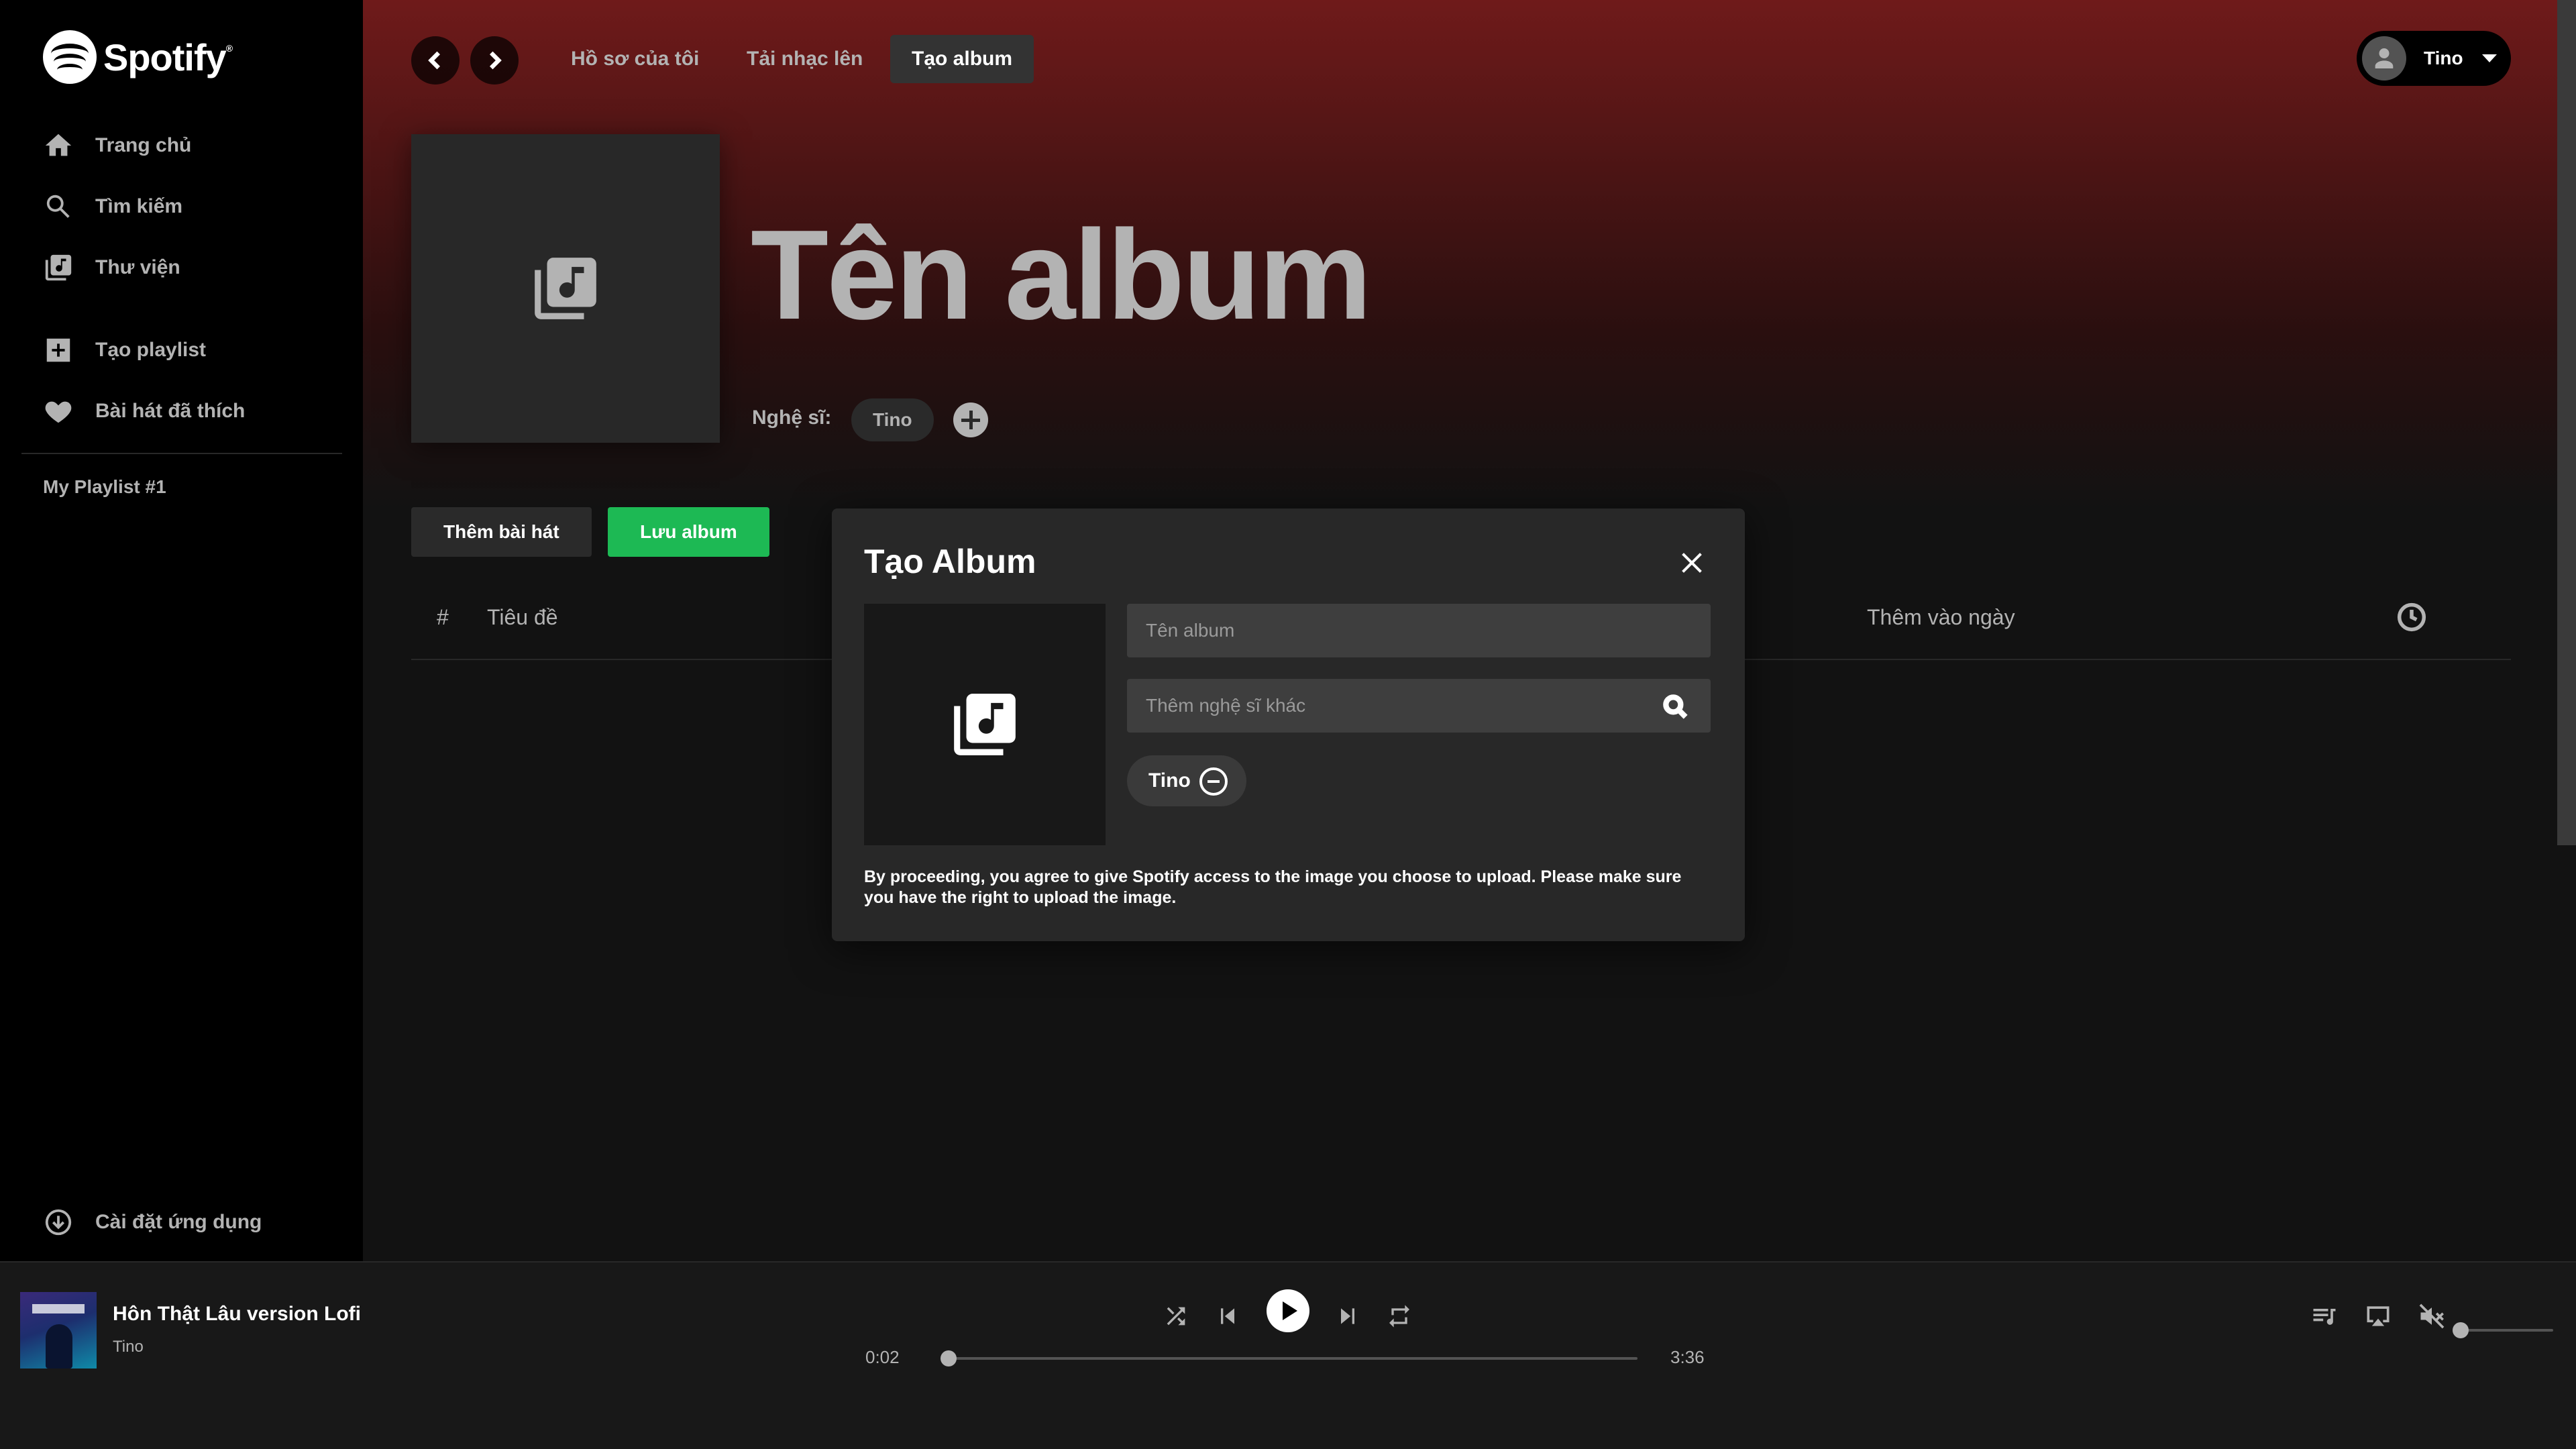 The height and width of the screenshot is (1449, 2576). Describe the element at coordinates (970, 419) in the screenshot. I see `add-artist-button` at that location.